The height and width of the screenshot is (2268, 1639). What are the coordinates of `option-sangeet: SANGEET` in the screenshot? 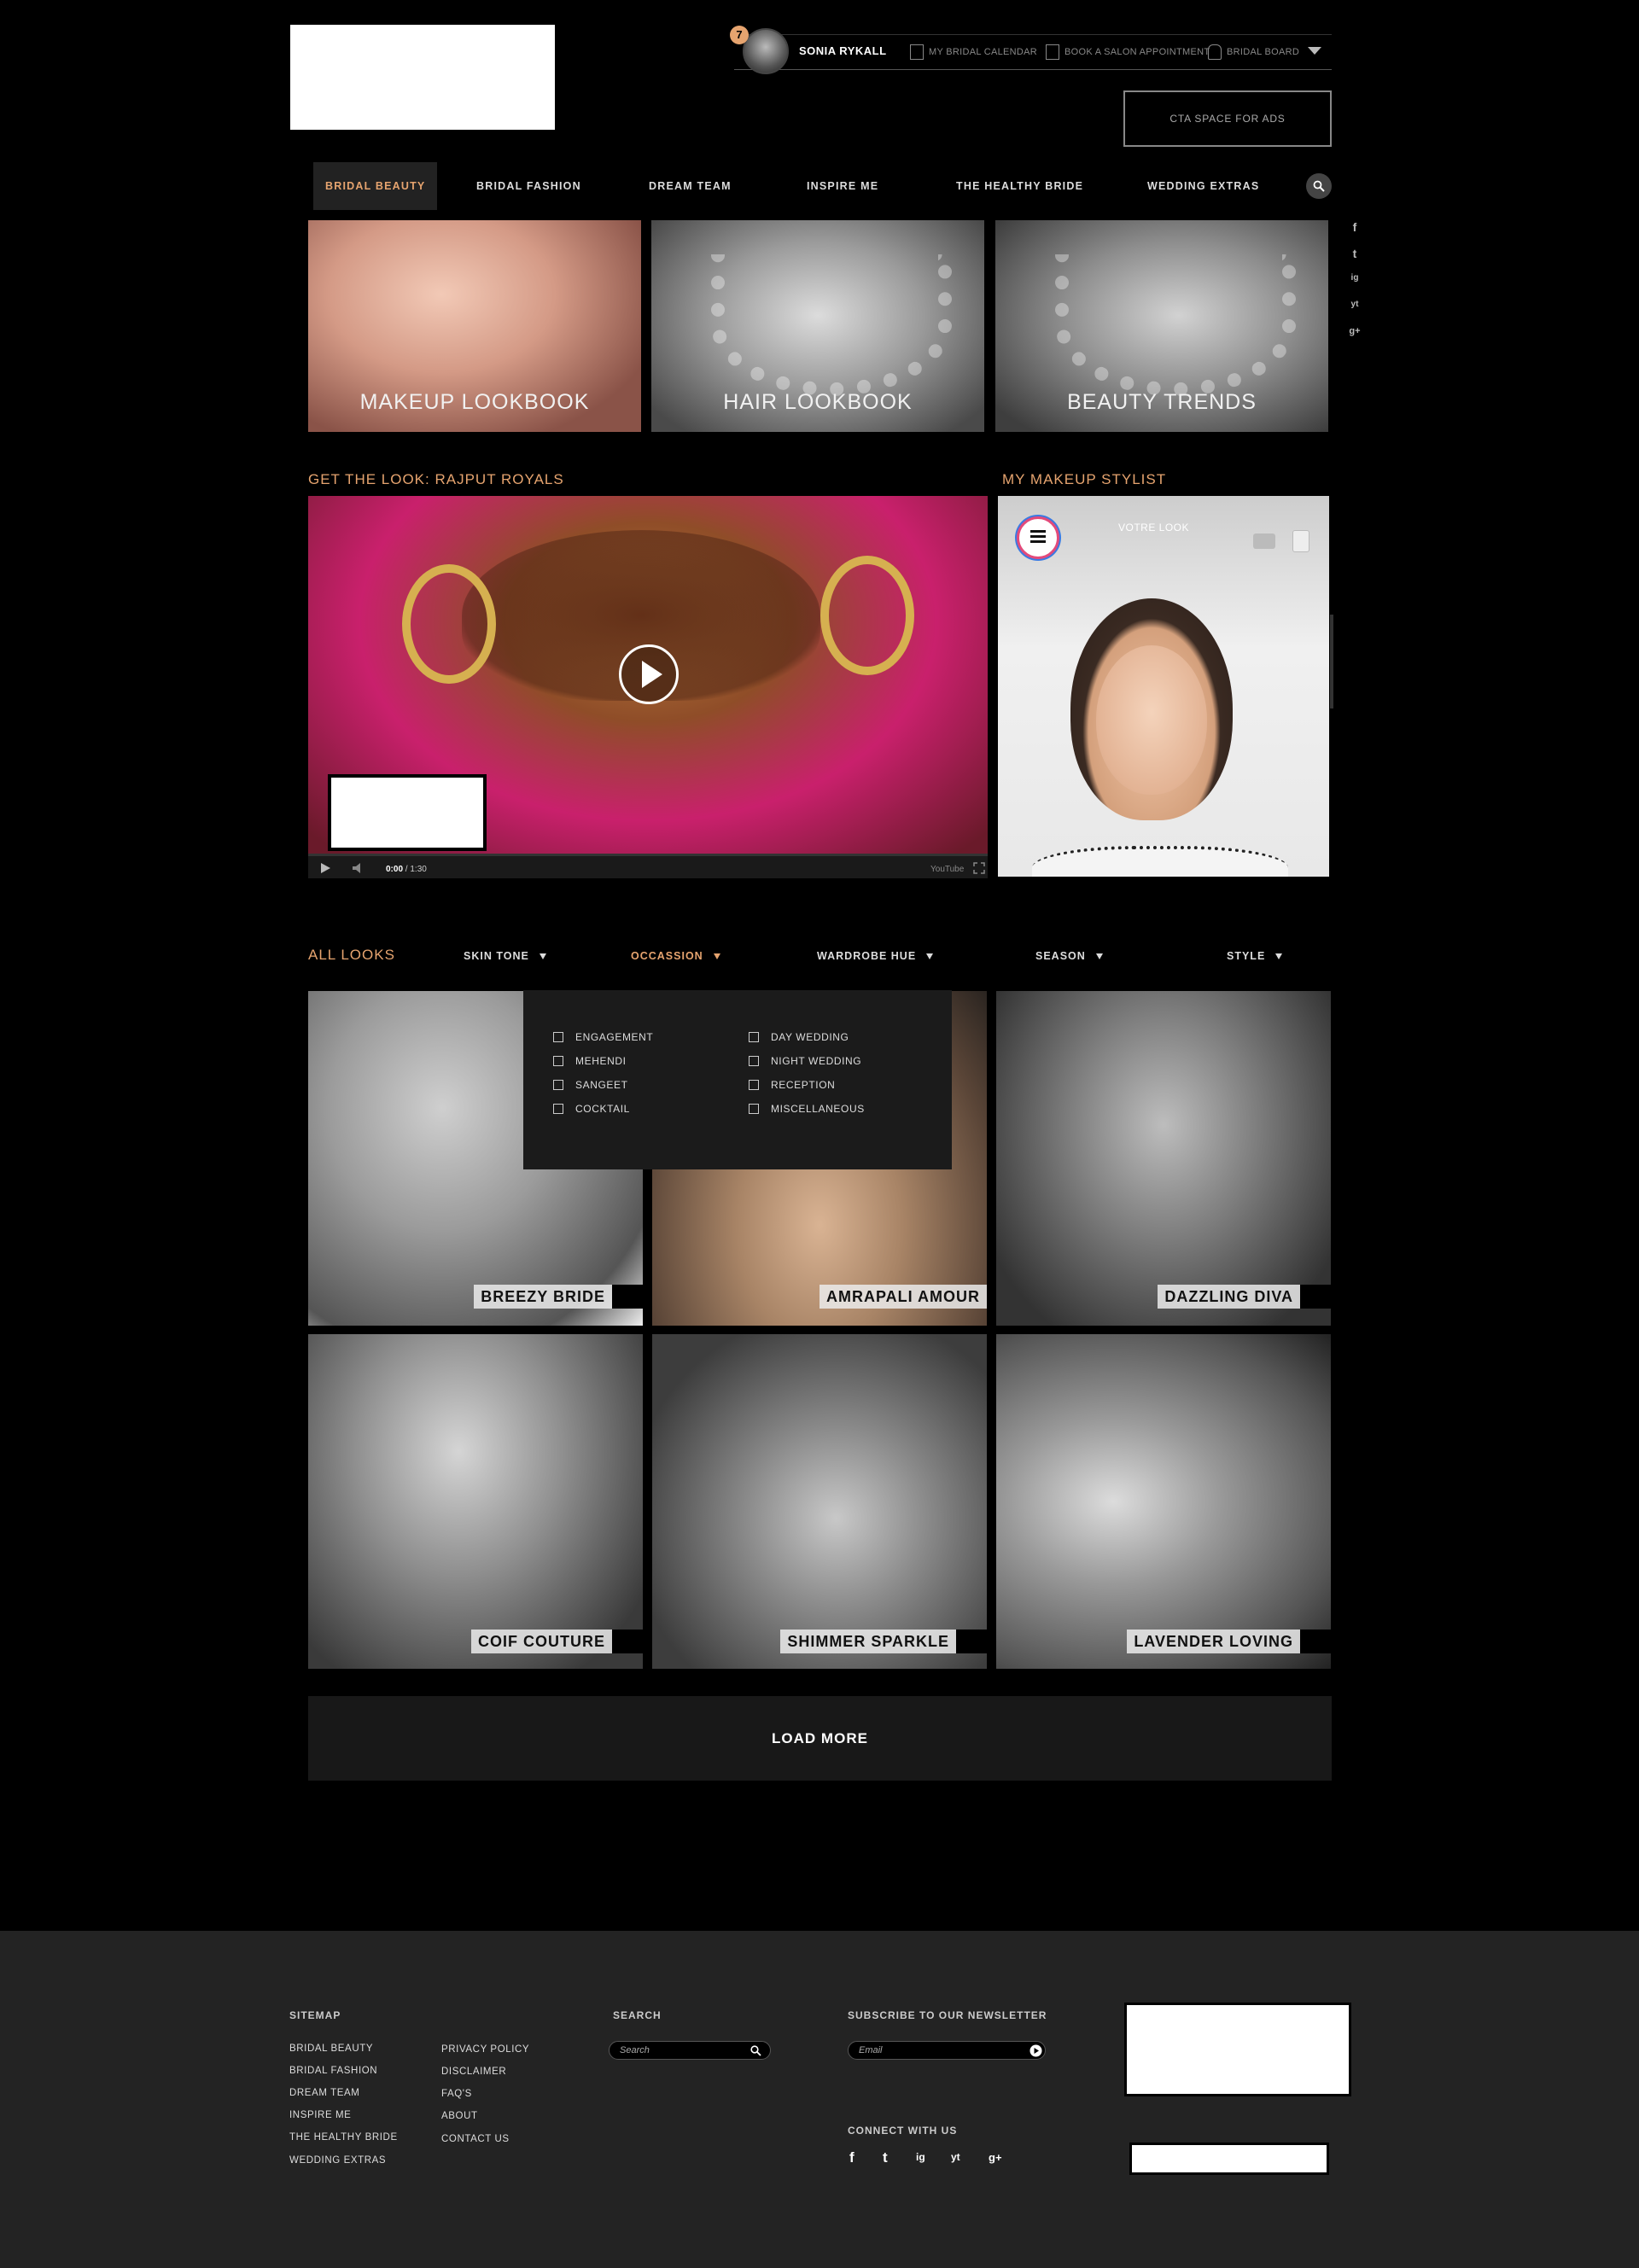 It's located at (590, 1085).